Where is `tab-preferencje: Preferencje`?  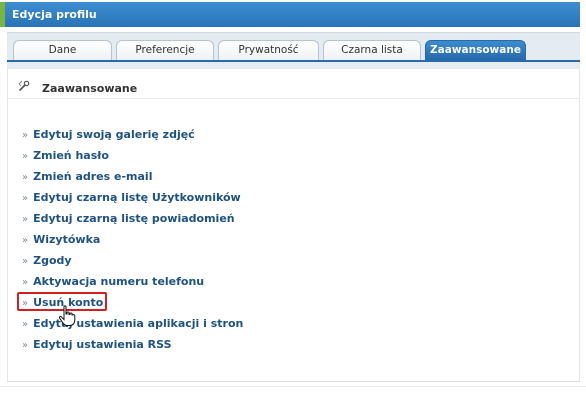 tab-preferencje: Preferencje is located at coordinates (165, 50).